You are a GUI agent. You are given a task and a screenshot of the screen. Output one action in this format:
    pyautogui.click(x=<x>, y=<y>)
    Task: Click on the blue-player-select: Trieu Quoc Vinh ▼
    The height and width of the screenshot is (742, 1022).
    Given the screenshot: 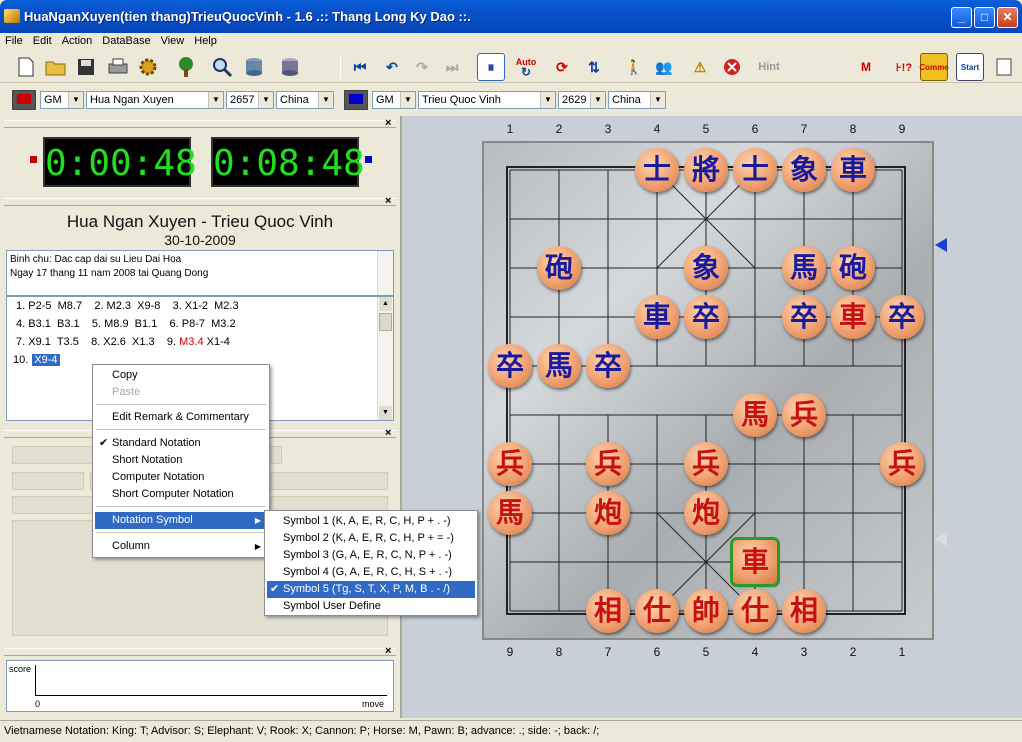 What is the action you would take?
    pyautogui.click(x=487, y=100)
    